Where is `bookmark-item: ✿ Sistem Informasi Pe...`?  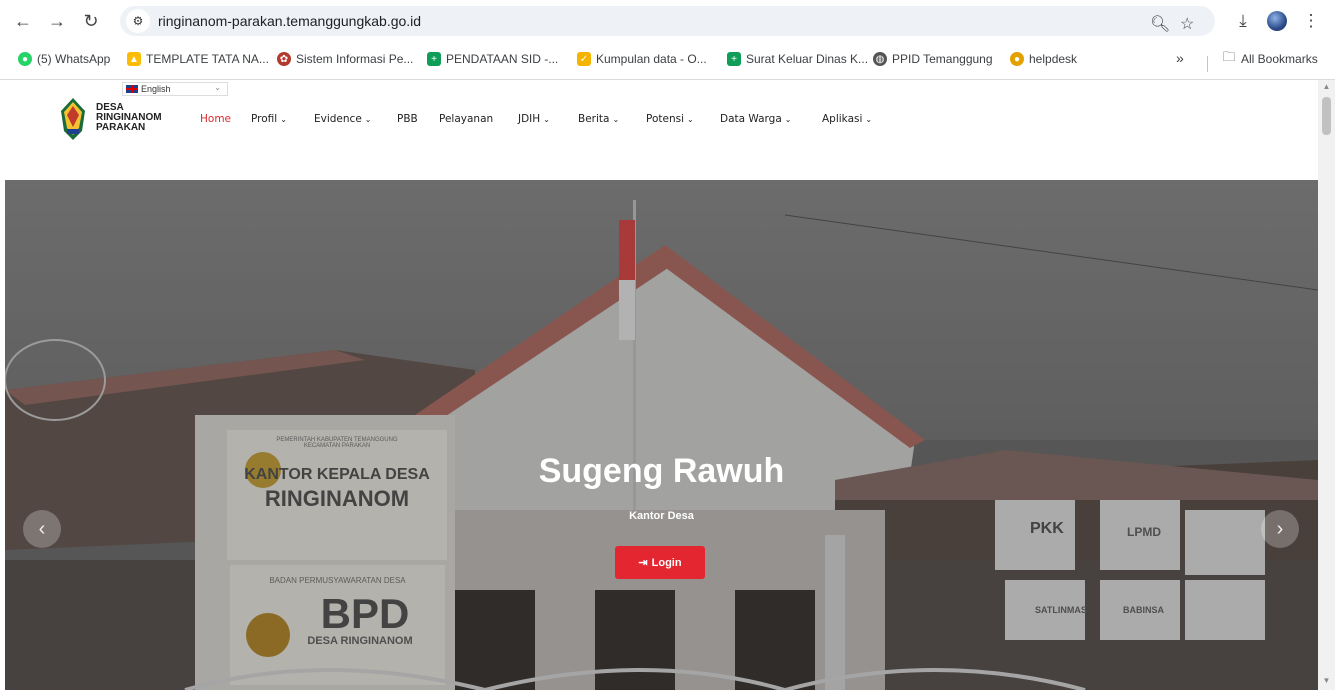 bookmark-item: ✿ Sistem Informasi Pe... is located at coordinates (345, 59).